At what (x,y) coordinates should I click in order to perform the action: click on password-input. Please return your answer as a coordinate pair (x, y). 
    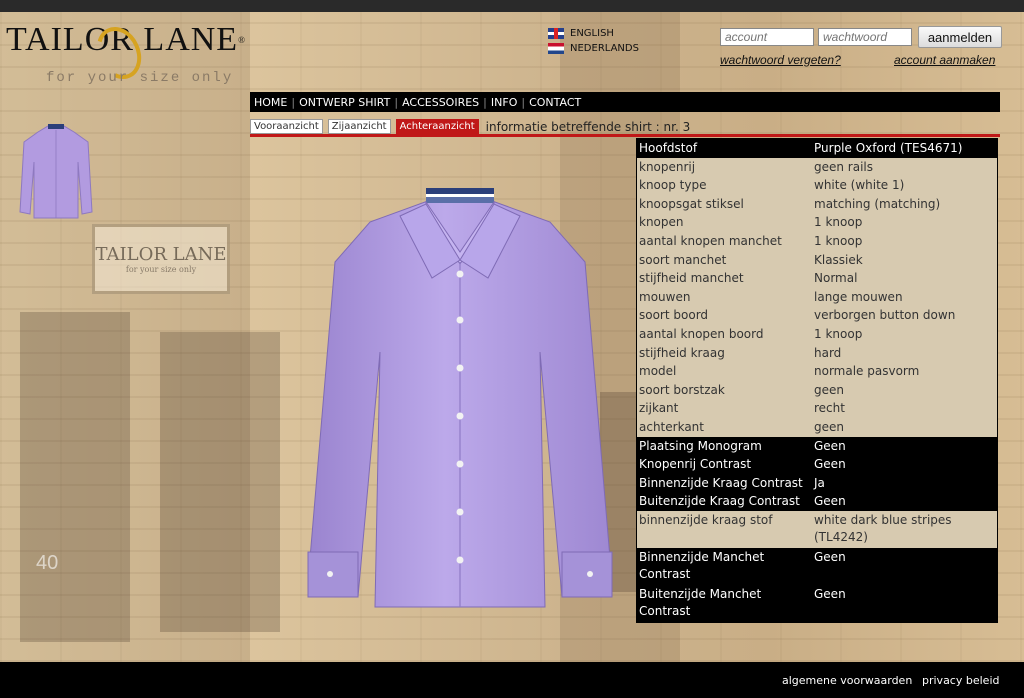
    Looking at the image, I should click on (865, 37).